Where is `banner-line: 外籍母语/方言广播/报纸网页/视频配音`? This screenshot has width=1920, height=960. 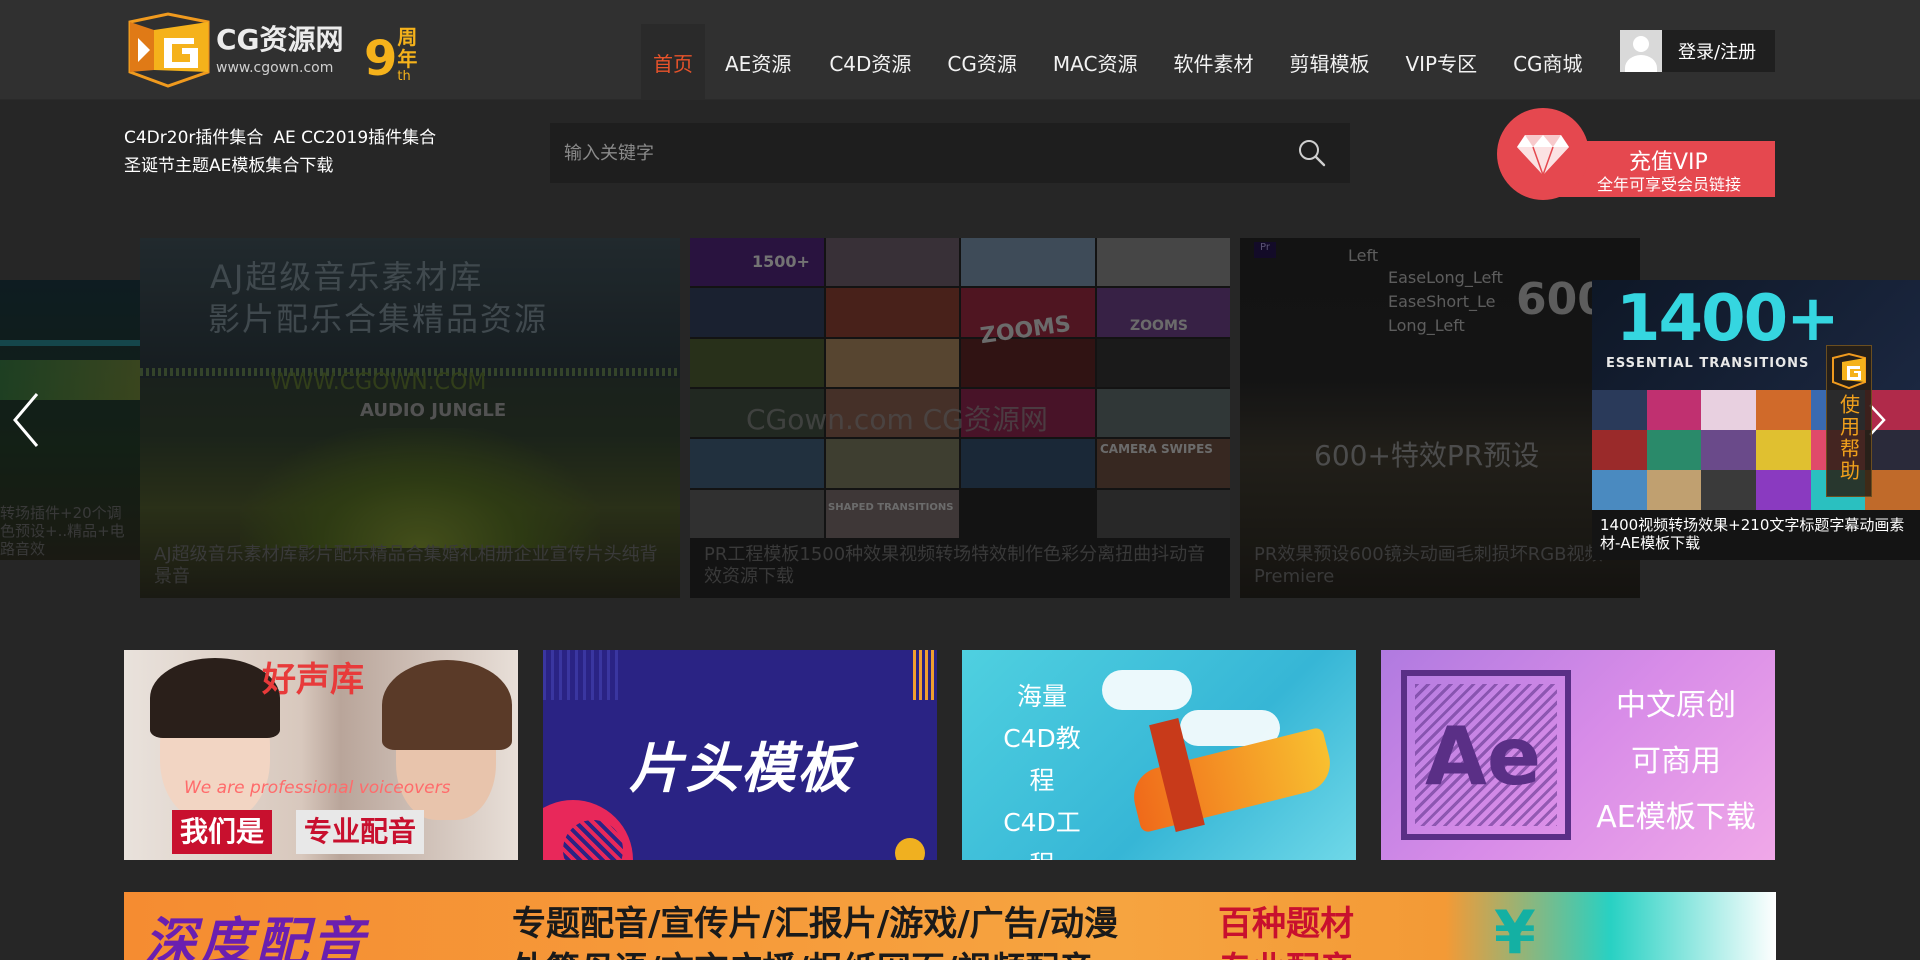 banner-line: 外籍母语/方言广播/报纸网页/视频配音 is located at coordinates (802, 951).